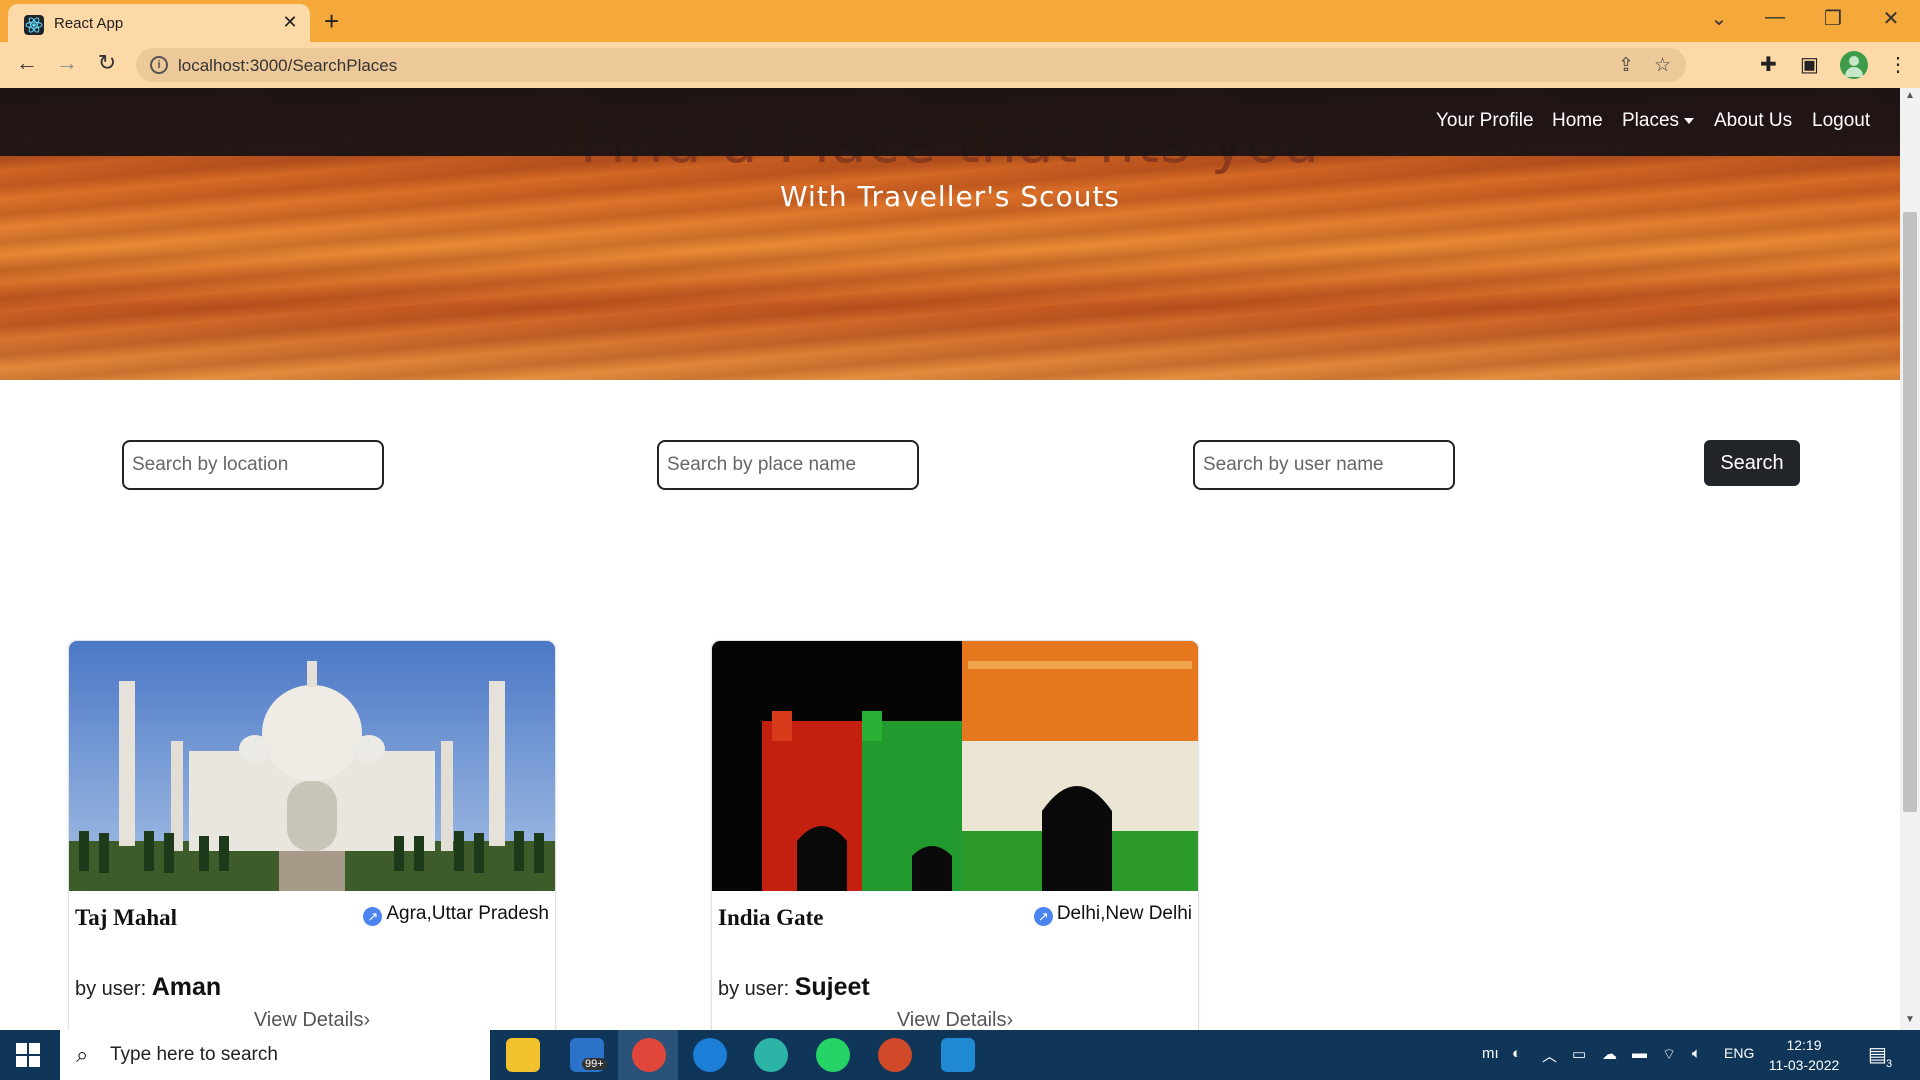 The image size is (1920, 1080). What do you see at coordinates (1752, 463) in the screenshot?
I see `search-button: Search` at bounding box center [1752, 463].